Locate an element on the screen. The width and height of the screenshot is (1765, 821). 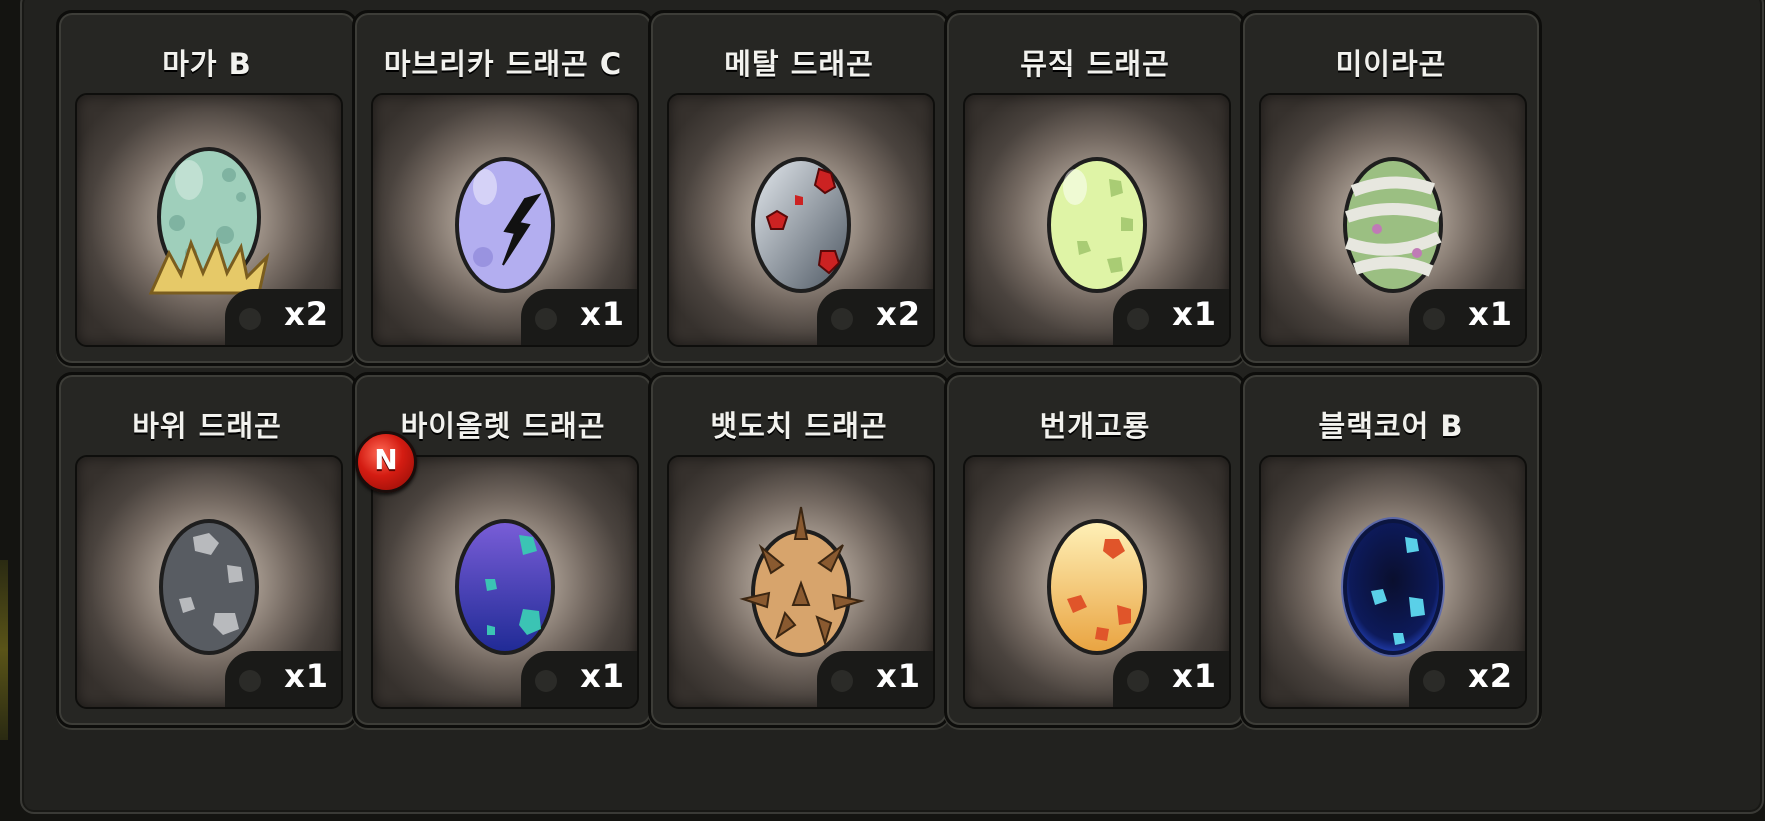
egg-card: 바이올렛 드래곤 N x1 is located at coordinates (503, 550).